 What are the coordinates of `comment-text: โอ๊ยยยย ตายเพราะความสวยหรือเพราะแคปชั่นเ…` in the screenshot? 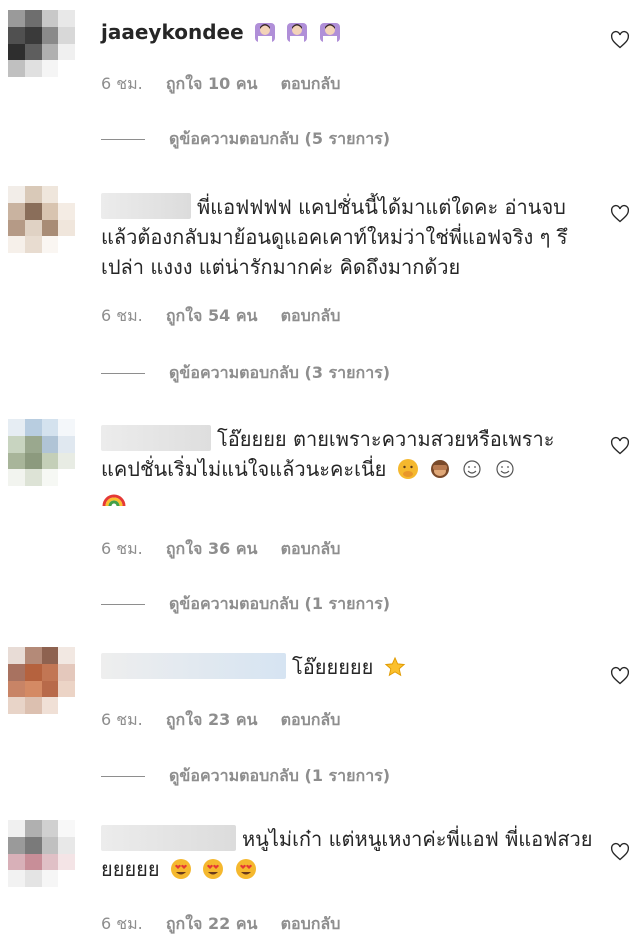 It's located at (351, 469).